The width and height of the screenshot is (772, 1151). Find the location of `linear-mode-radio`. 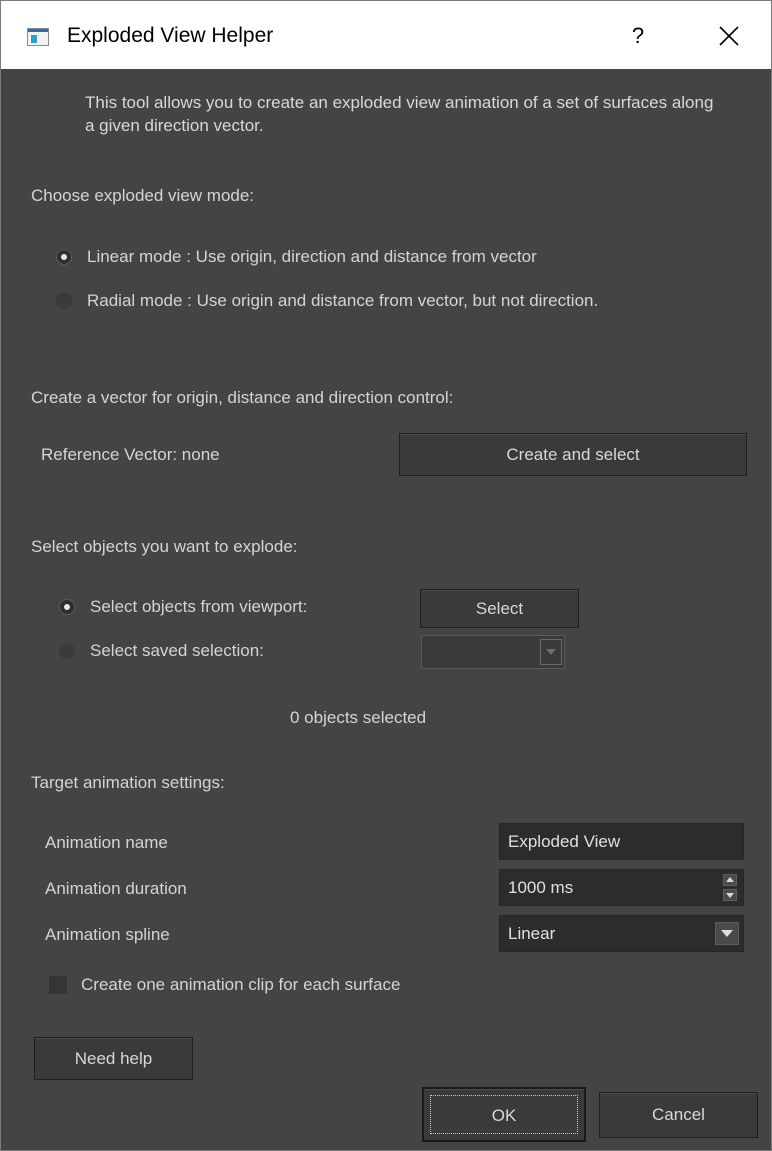

linear-mode-radio is located at coordinates (64, 257).